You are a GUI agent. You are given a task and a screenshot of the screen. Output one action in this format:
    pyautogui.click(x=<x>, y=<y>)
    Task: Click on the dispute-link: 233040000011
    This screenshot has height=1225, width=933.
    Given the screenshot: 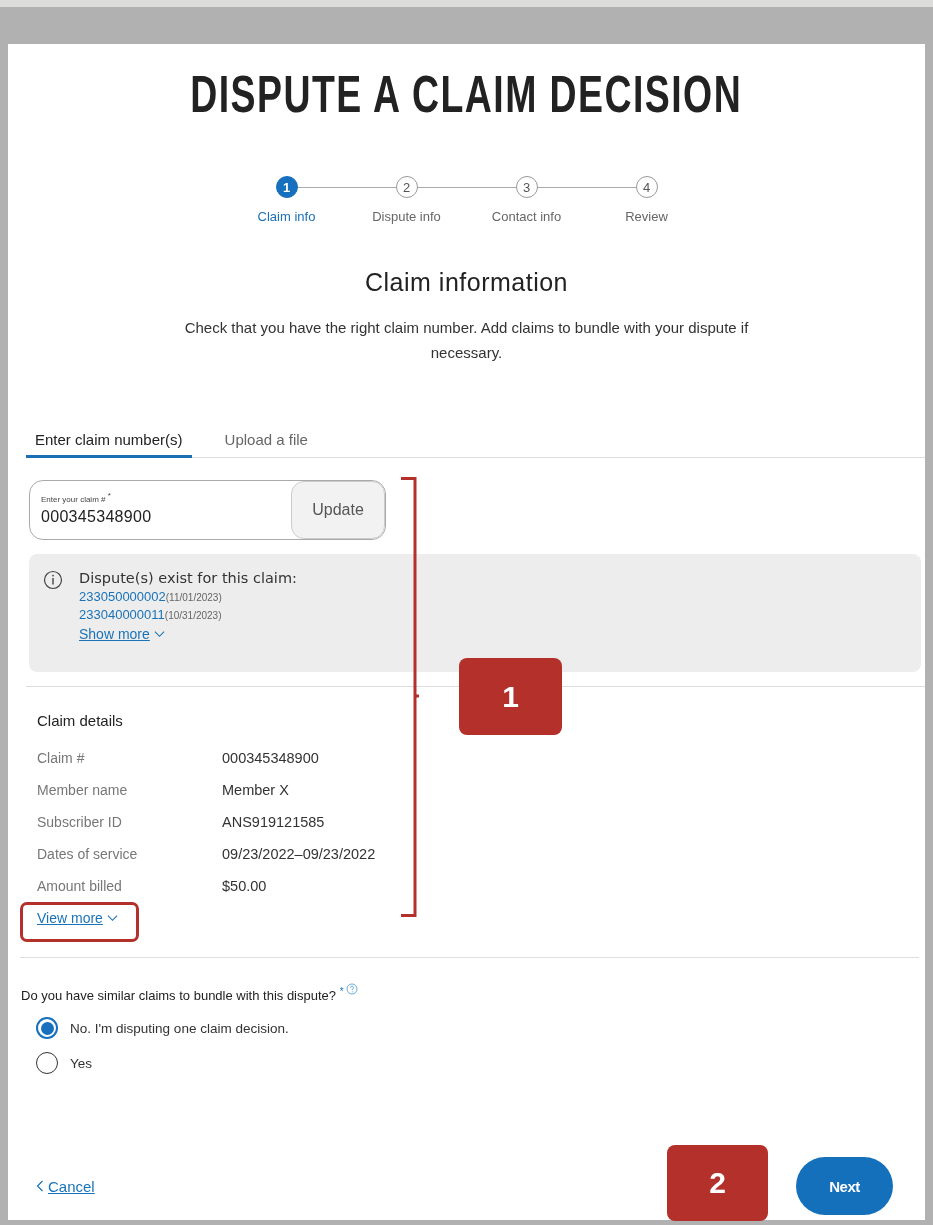 What is the action you would take?
    pyautogui.click(x=122, y=614)
    